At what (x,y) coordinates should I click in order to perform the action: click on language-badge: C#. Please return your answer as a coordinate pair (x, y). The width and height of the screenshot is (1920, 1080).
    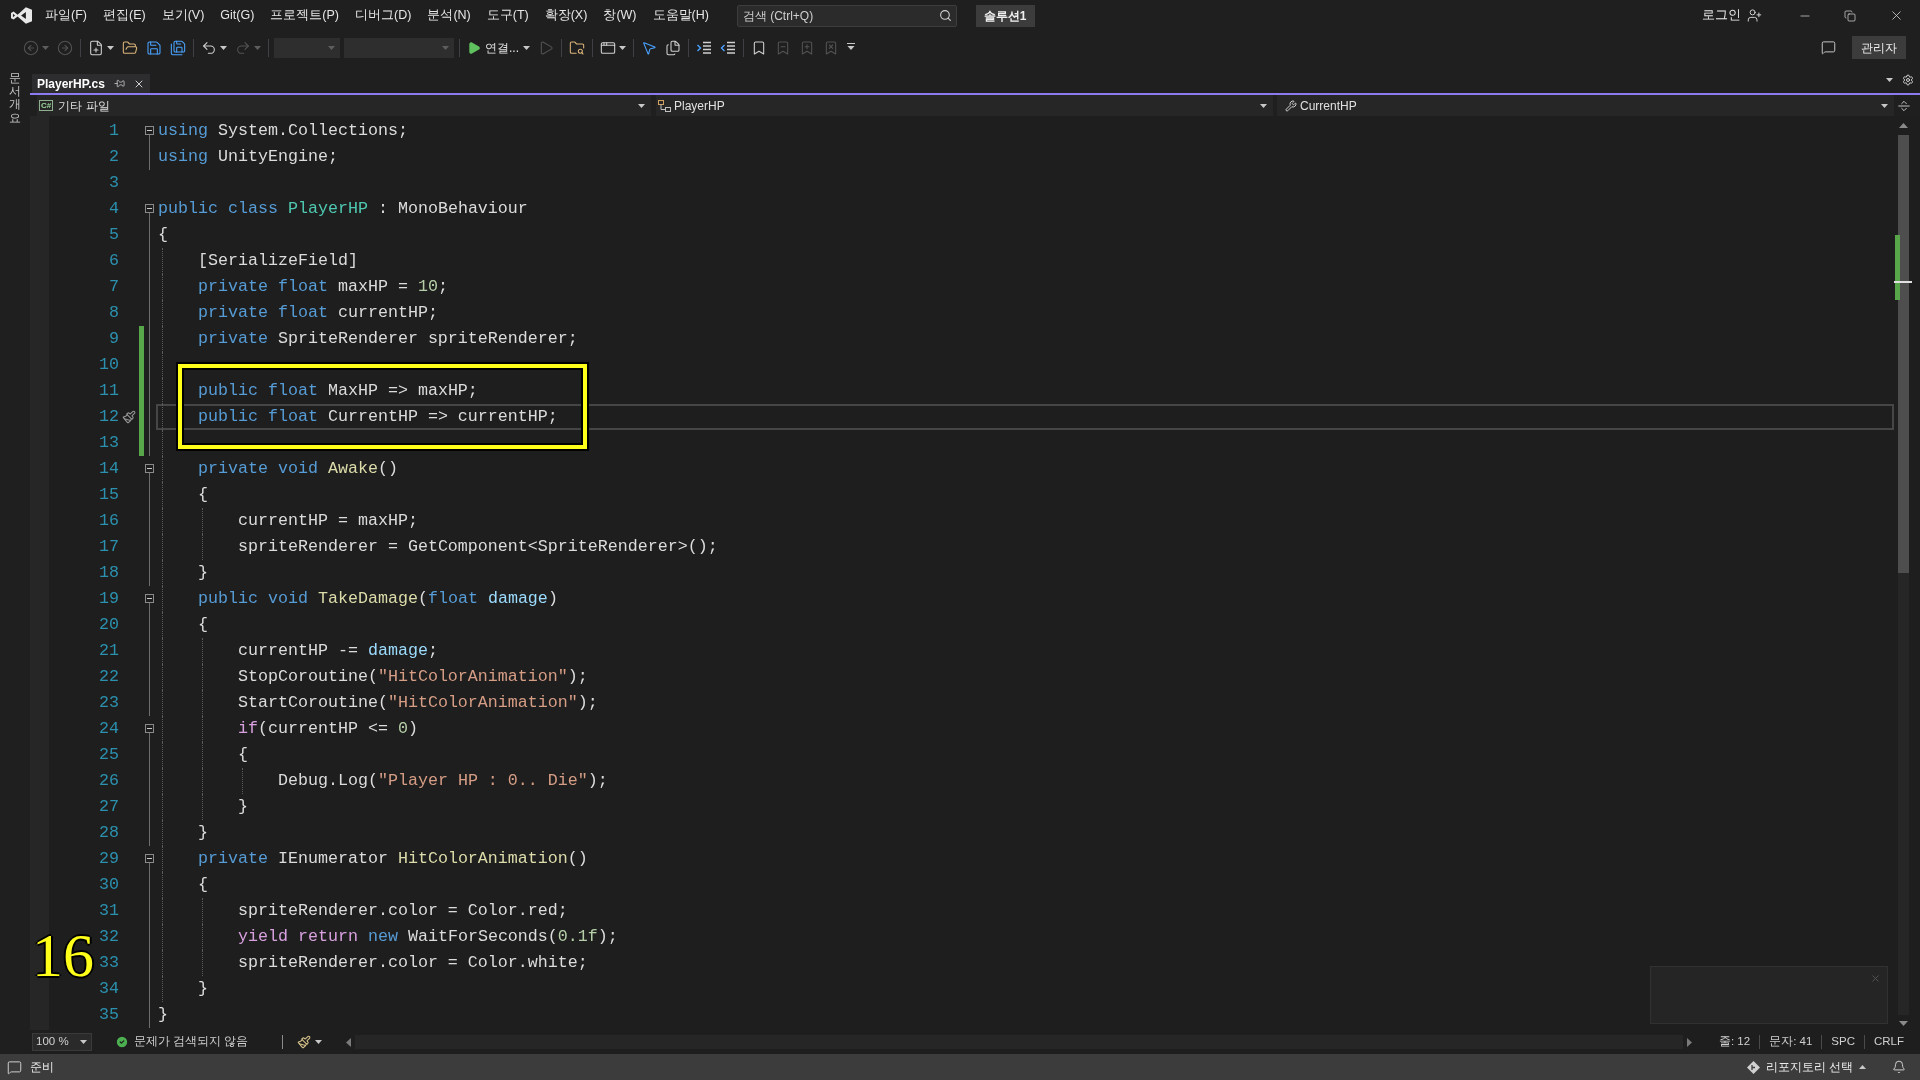
    Looking at the image, I should click on (46, 105).